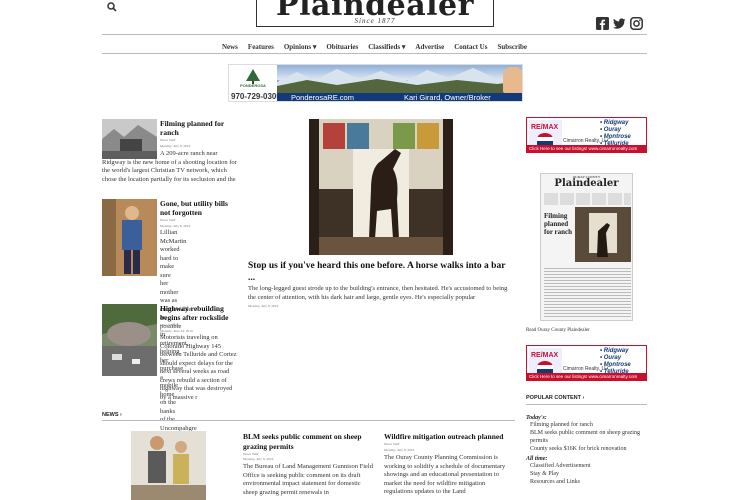 The height and width of the screenshot is (500, 750). Describe the element at coordinates (586, 404) in the screenshot. I see `popular-rule` at that location.